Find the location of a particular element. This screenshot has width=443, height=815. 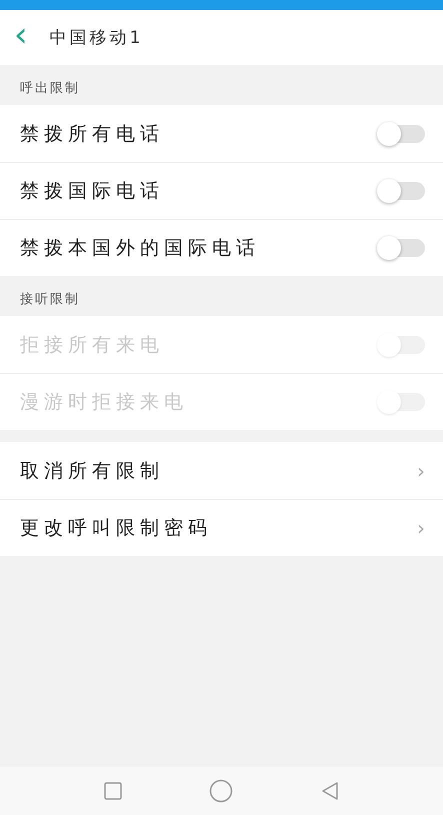

recents-icon is located at coordinates (113, 791).